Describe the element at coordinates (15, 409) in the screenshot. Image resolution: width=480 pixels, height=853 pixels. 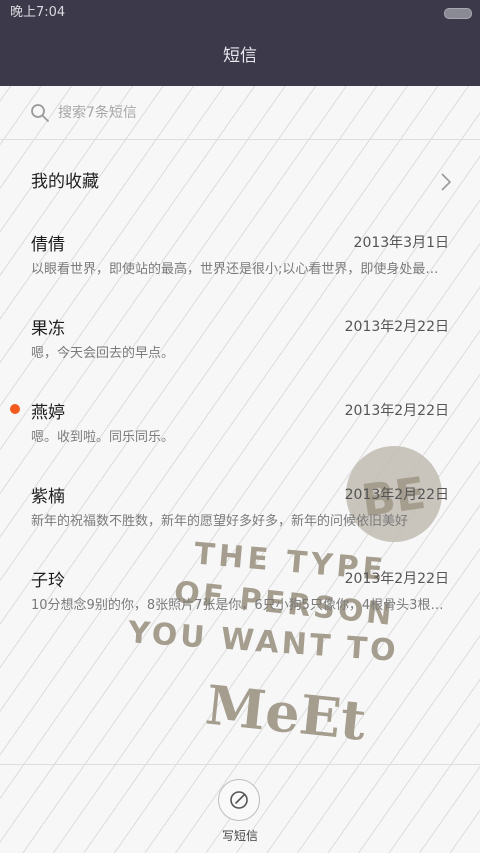
I see `unread-dot-icon` at that location.